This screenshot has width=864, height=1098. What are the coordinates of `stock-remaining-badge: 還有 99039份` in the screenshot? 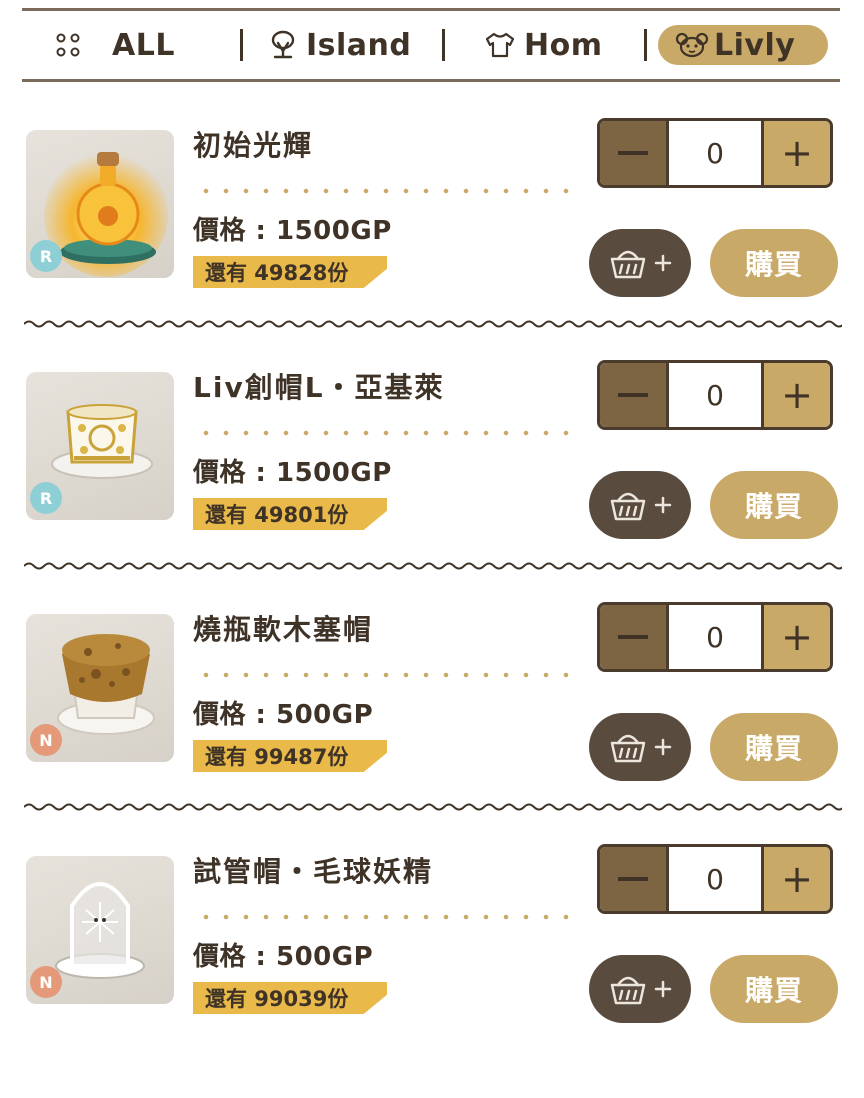 It's located at (290, 998).